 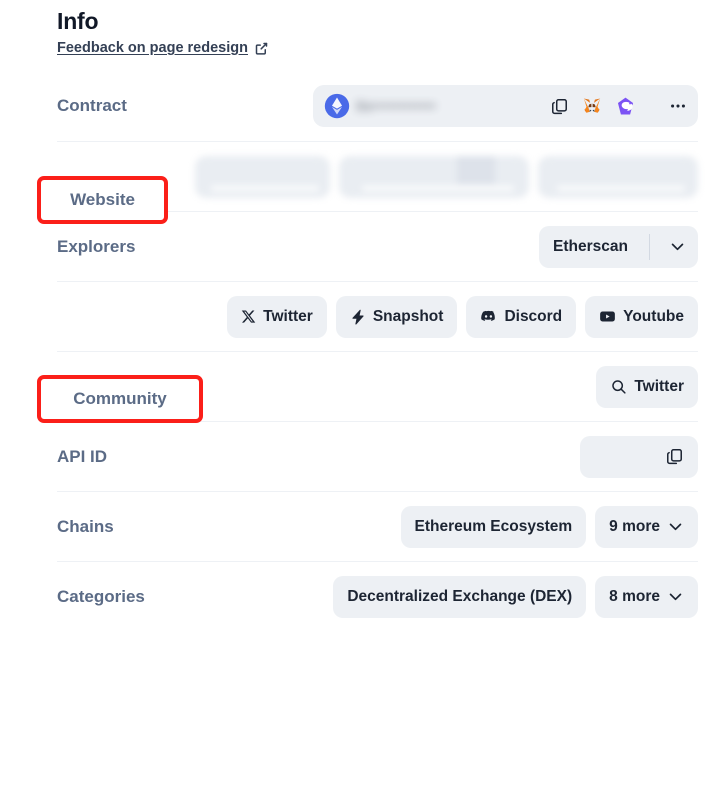 I want to click on community-chip-youtube: Youtube, so click(x=641, y=316).